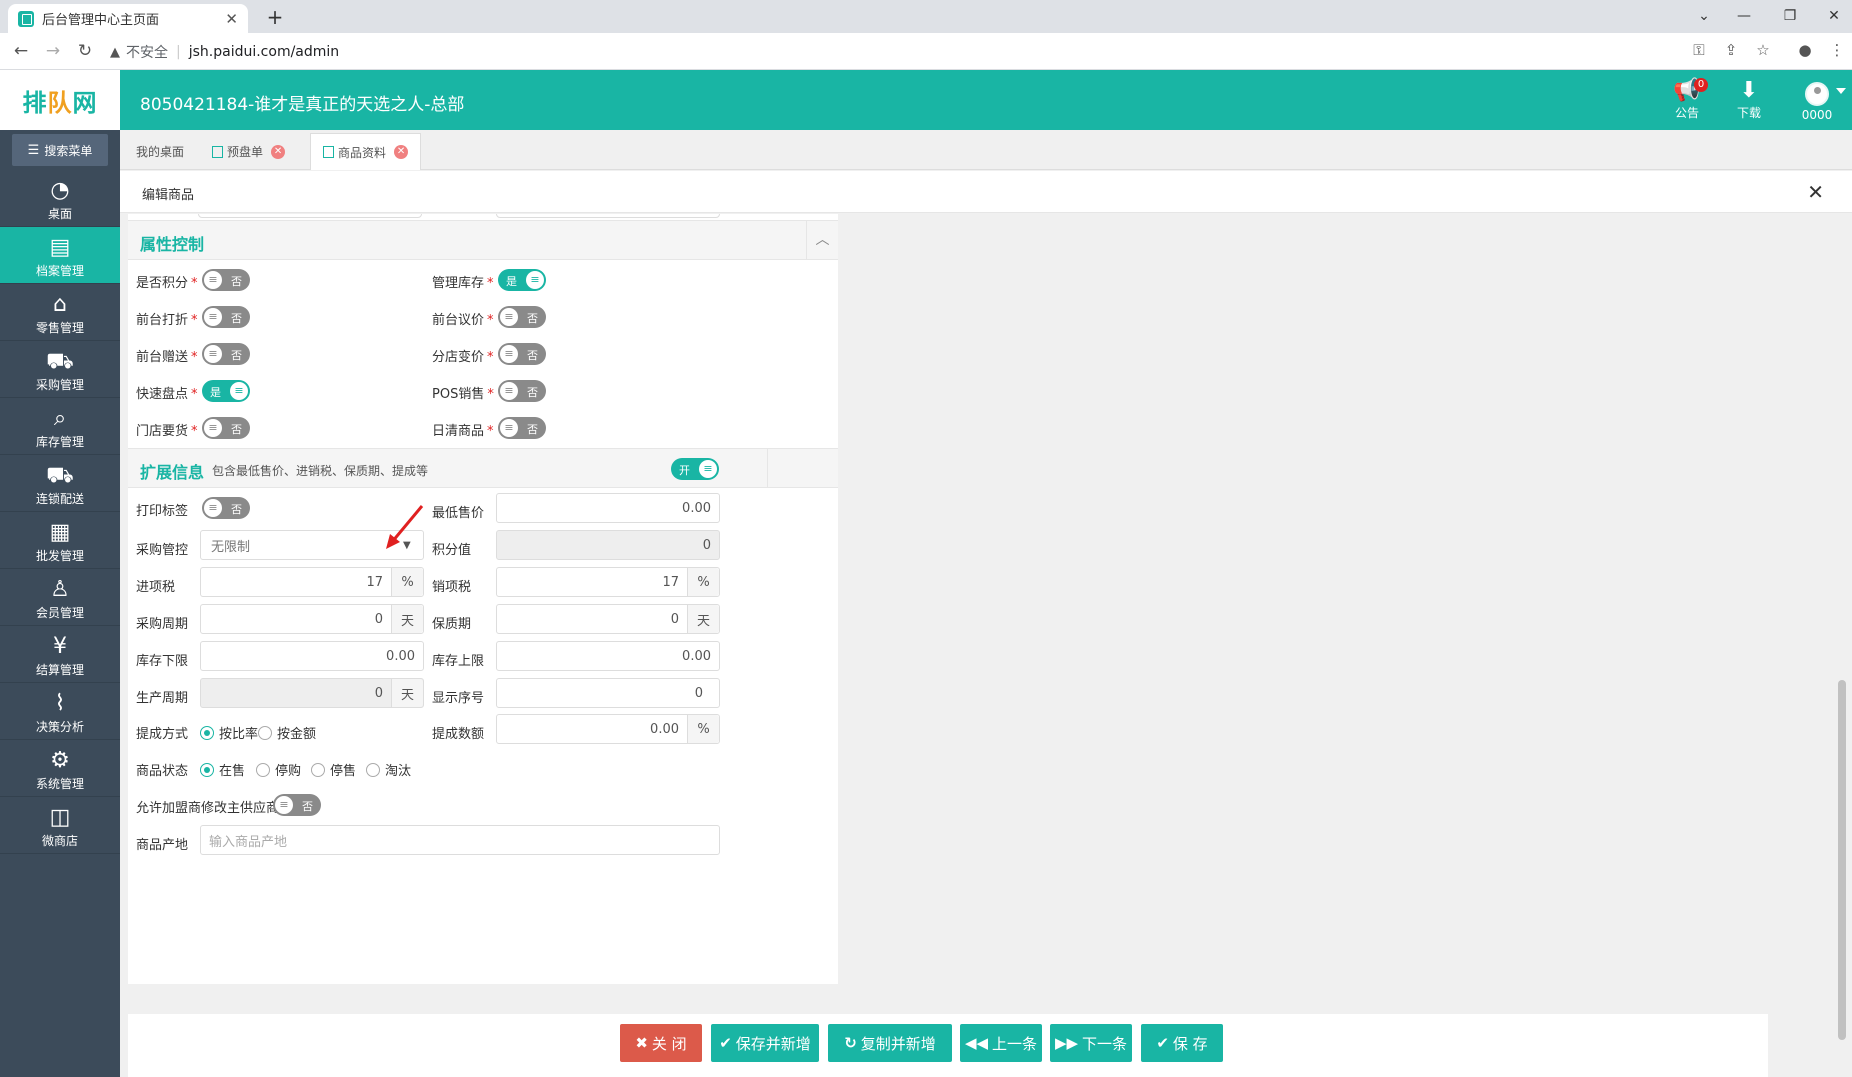 This screenshot has width=1852, height=1077. What do you see at coordinates (608, 582) in the screenshot?
I see `output-tax-input: 17%` at bounding box center [608, 582].